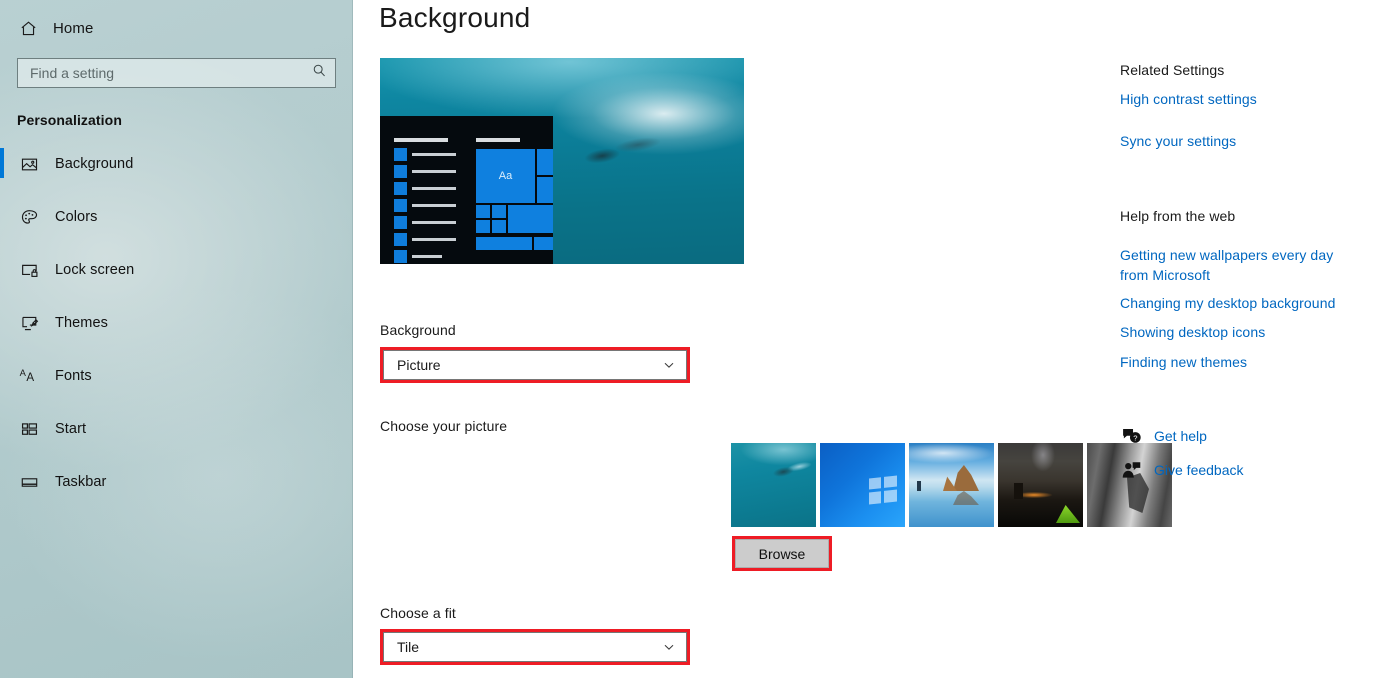 The image size is (1385, 678). I want to click on sidebar-item-label: Themes, so click(81, 323).